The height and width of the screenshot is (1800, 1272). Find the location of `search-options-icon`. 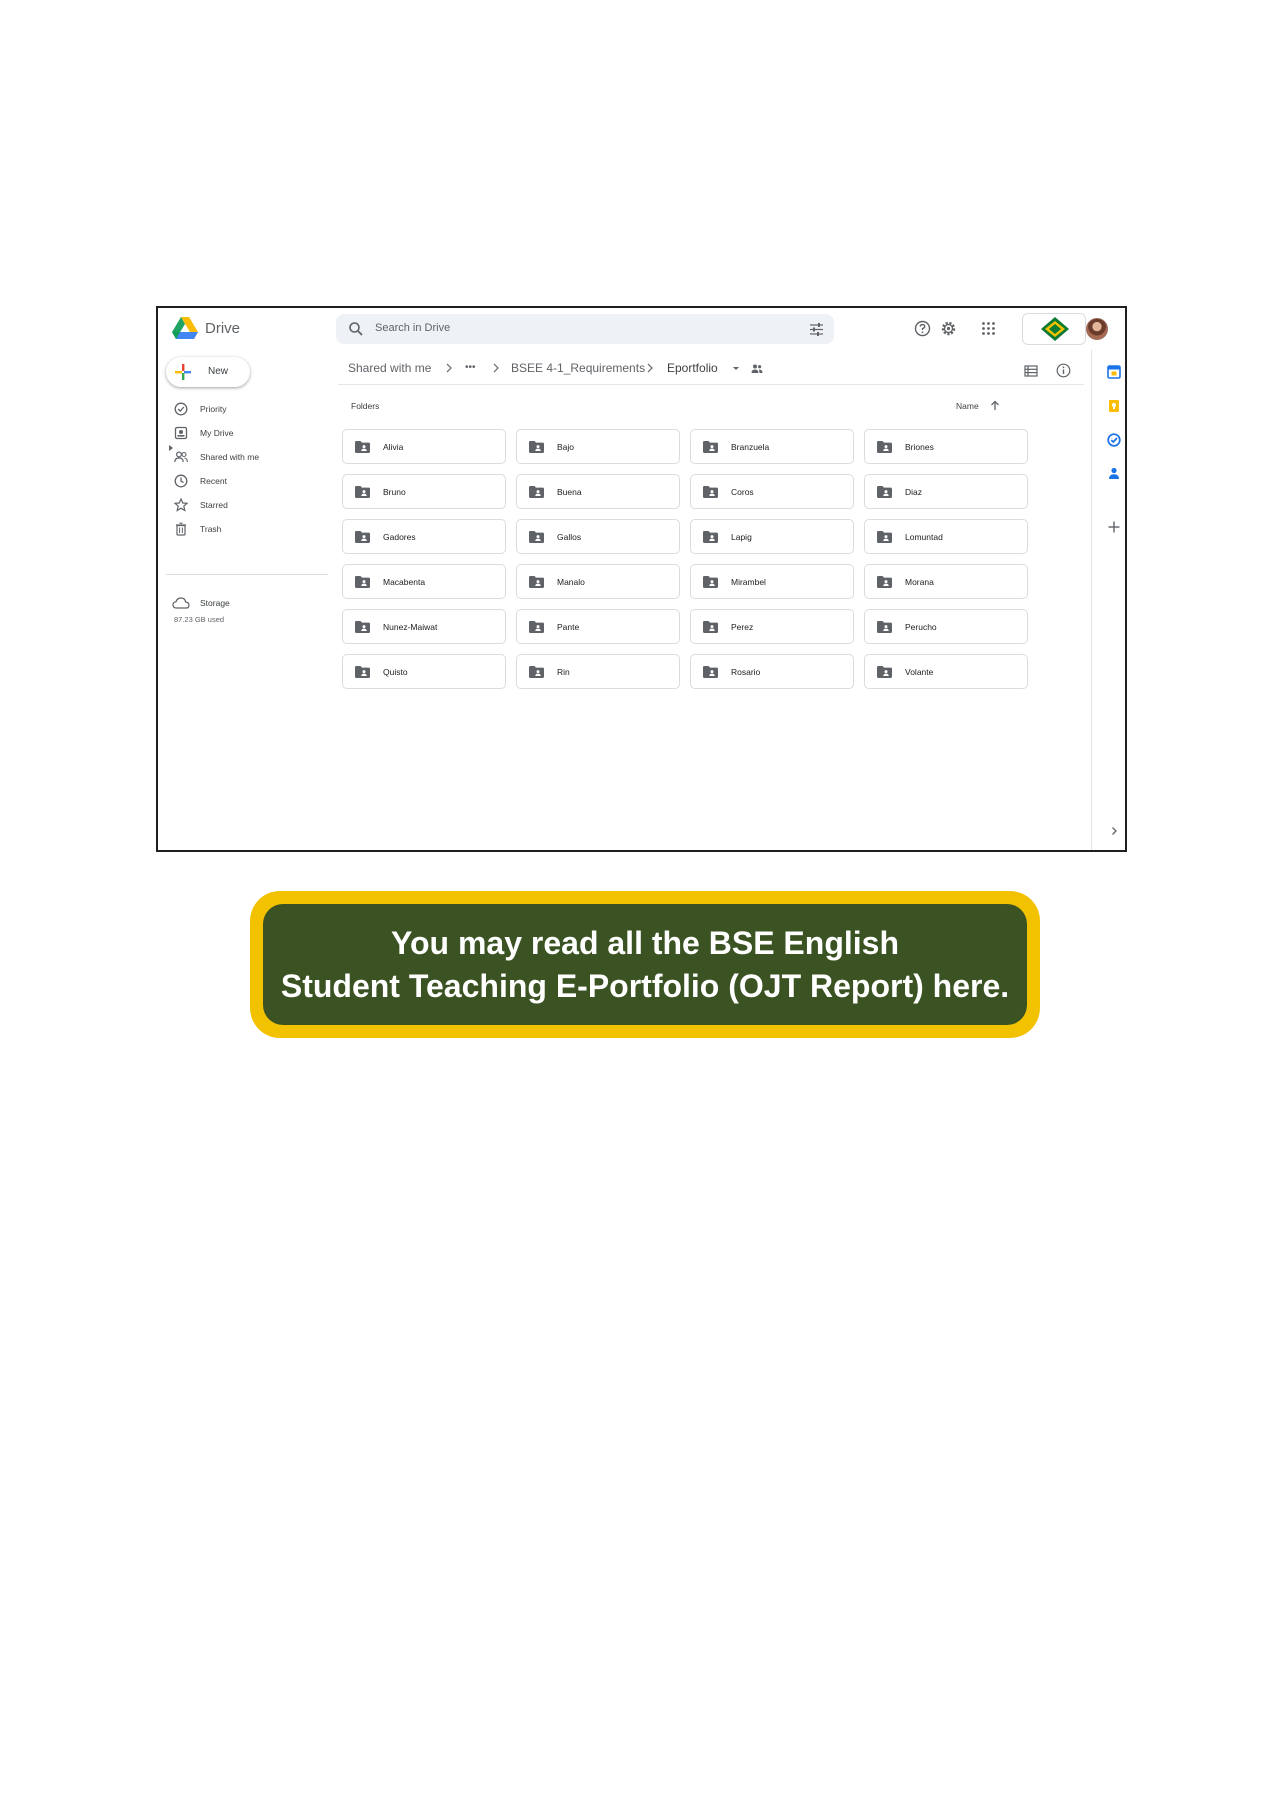

search-options-icon is located at coordinates (816, 329).